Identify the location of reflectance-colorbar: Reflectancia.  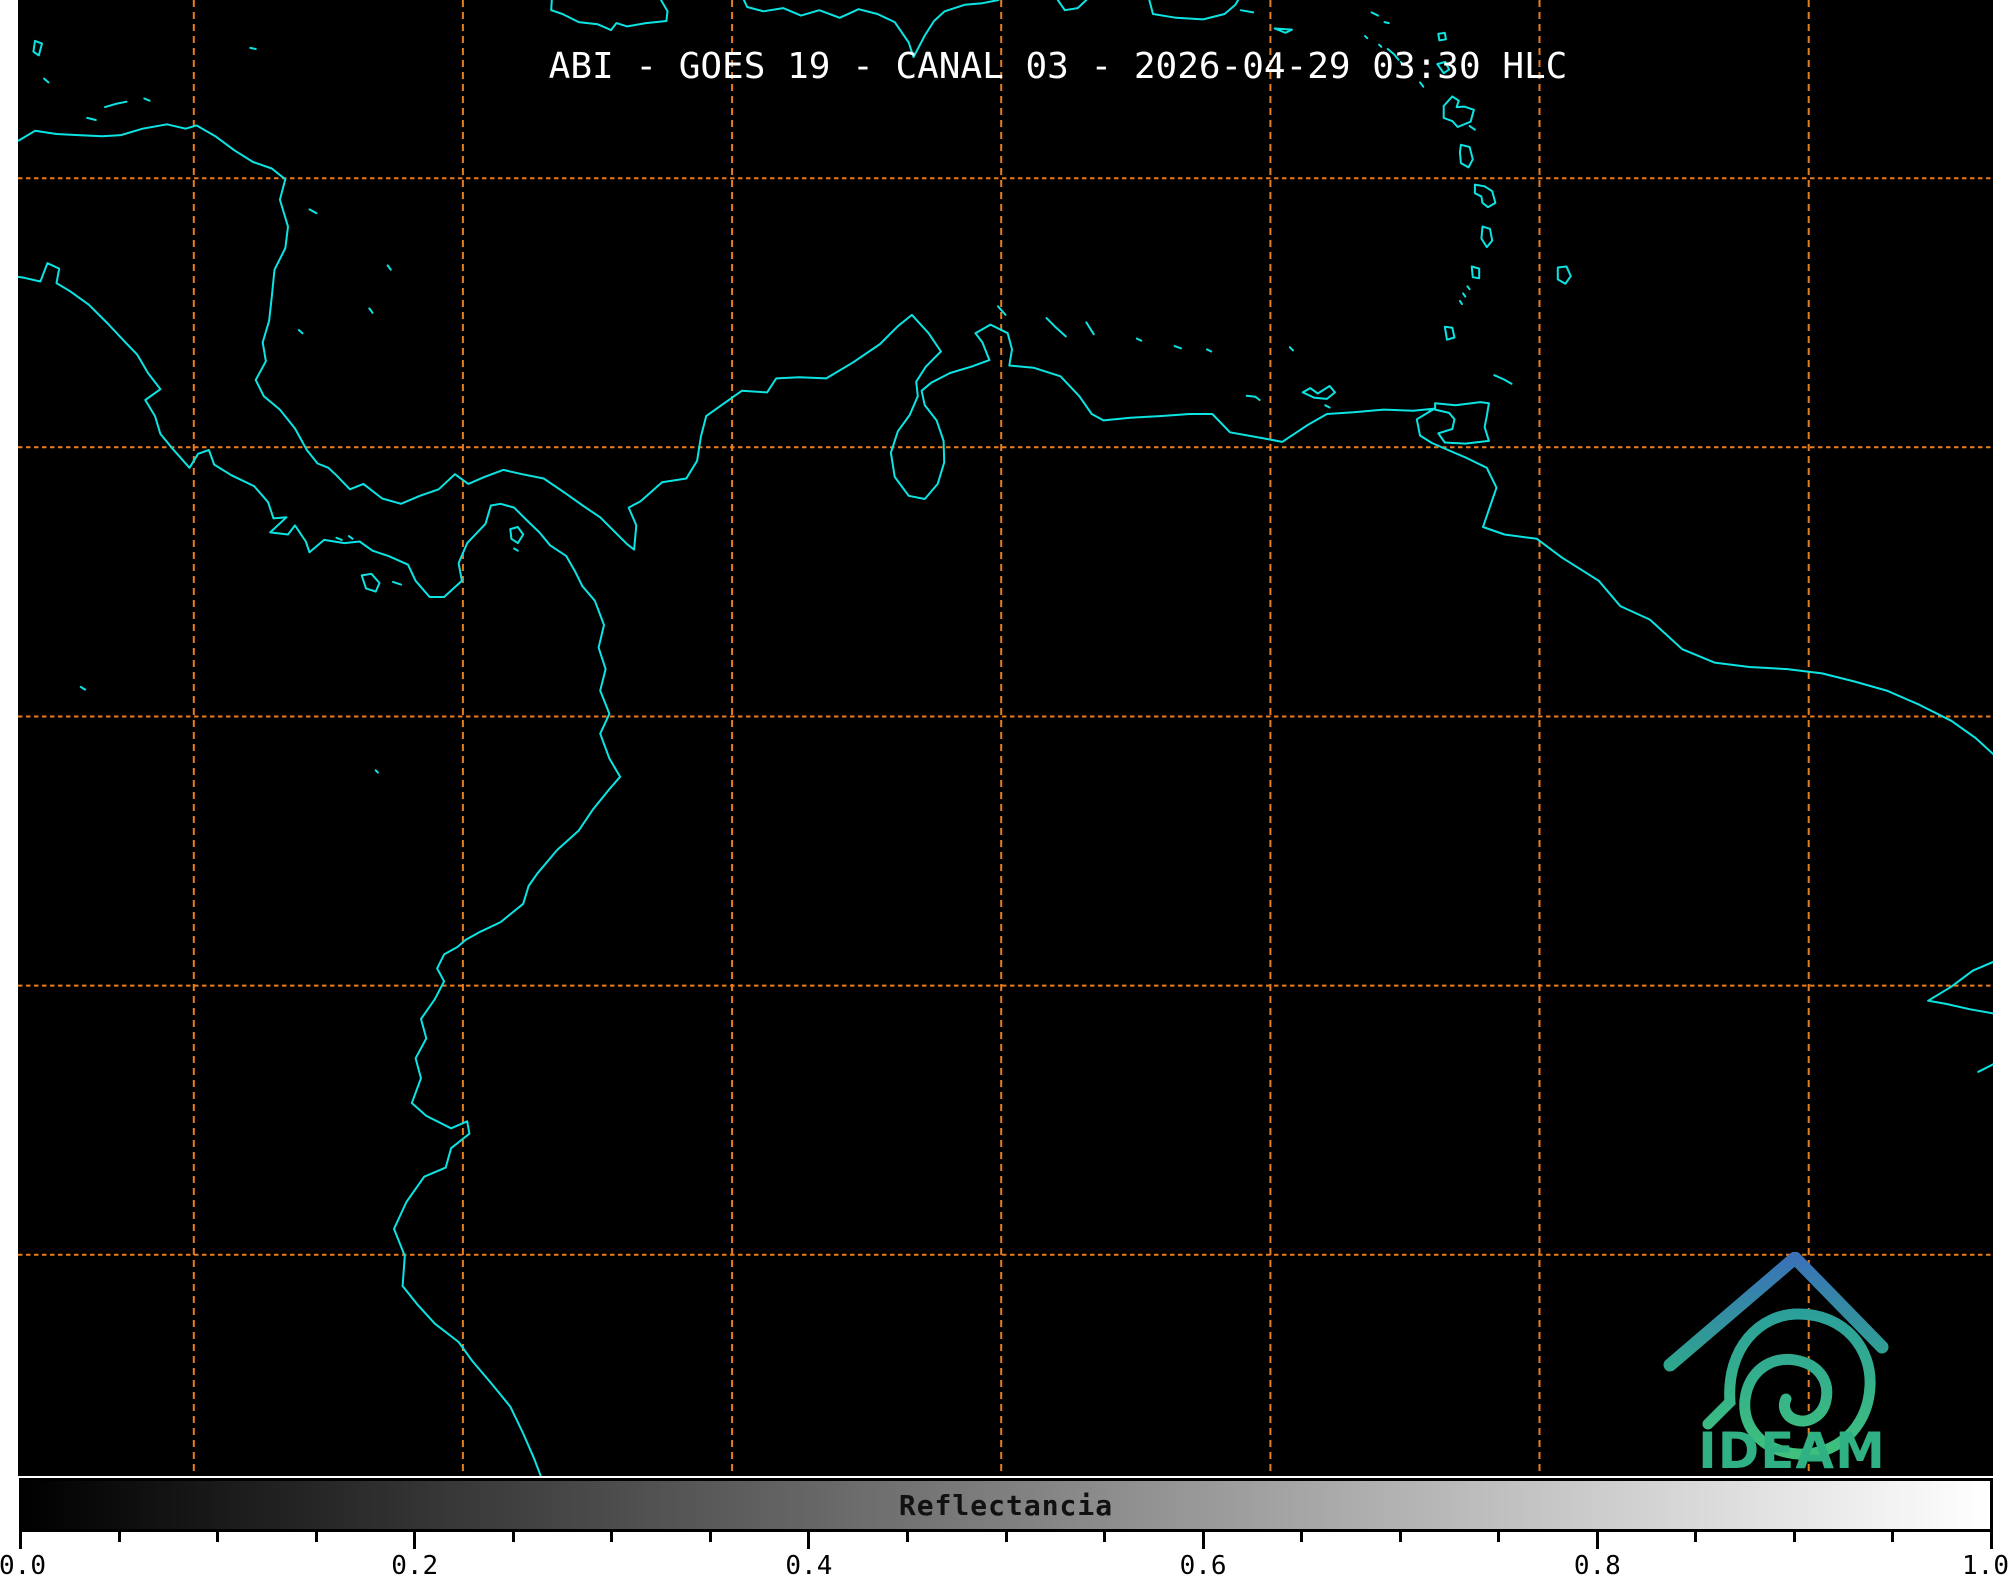
(1006, 1505).